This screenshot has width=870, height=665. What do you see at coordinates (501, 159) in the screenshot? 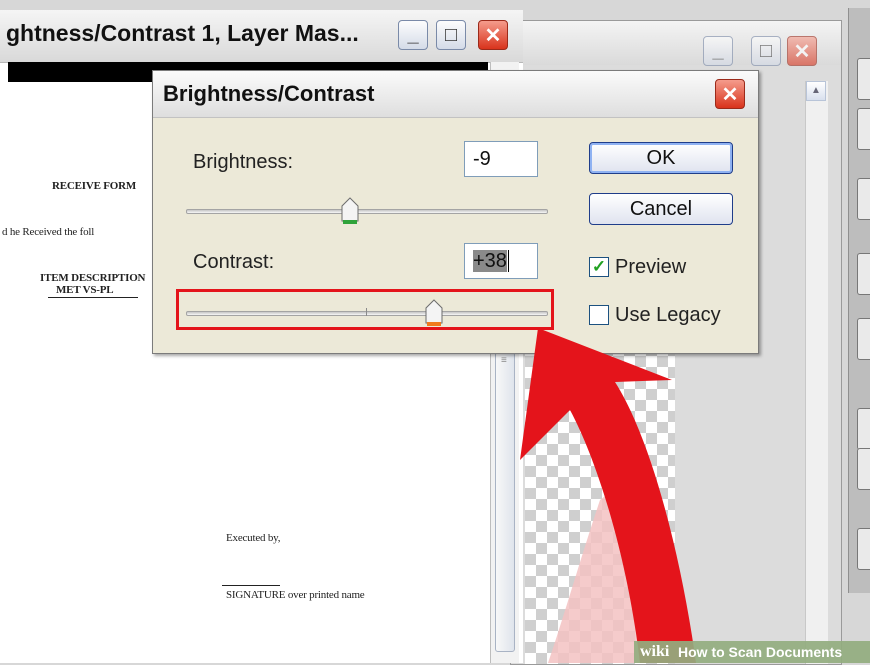
I see `brightness-input: -9` at bounding box center [501, 159].